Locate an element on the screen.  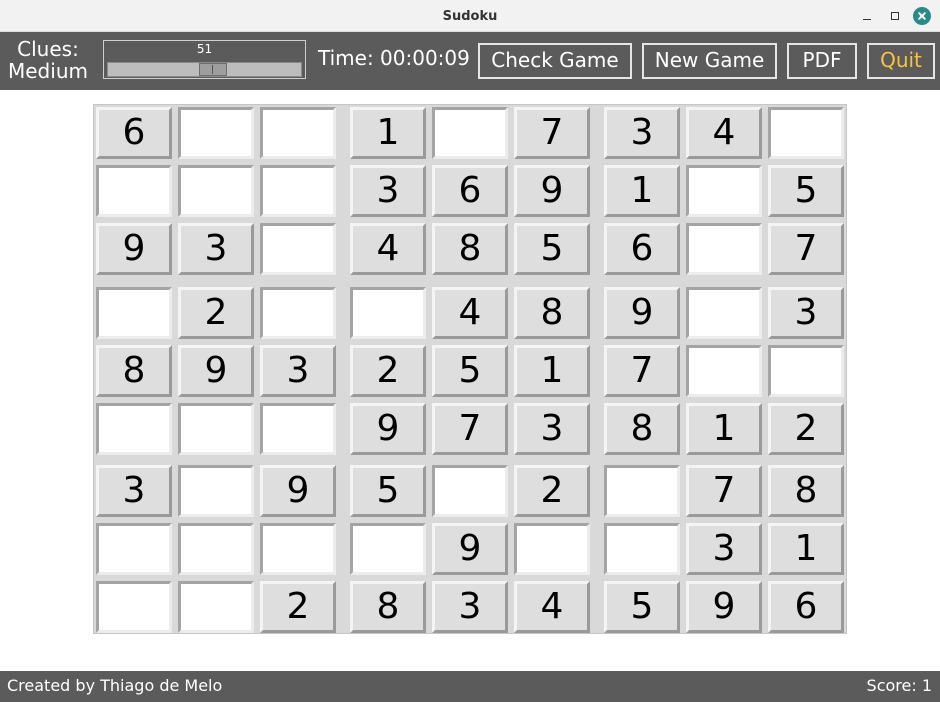
new-game-button: New Game is located at coordinates (709, 61).